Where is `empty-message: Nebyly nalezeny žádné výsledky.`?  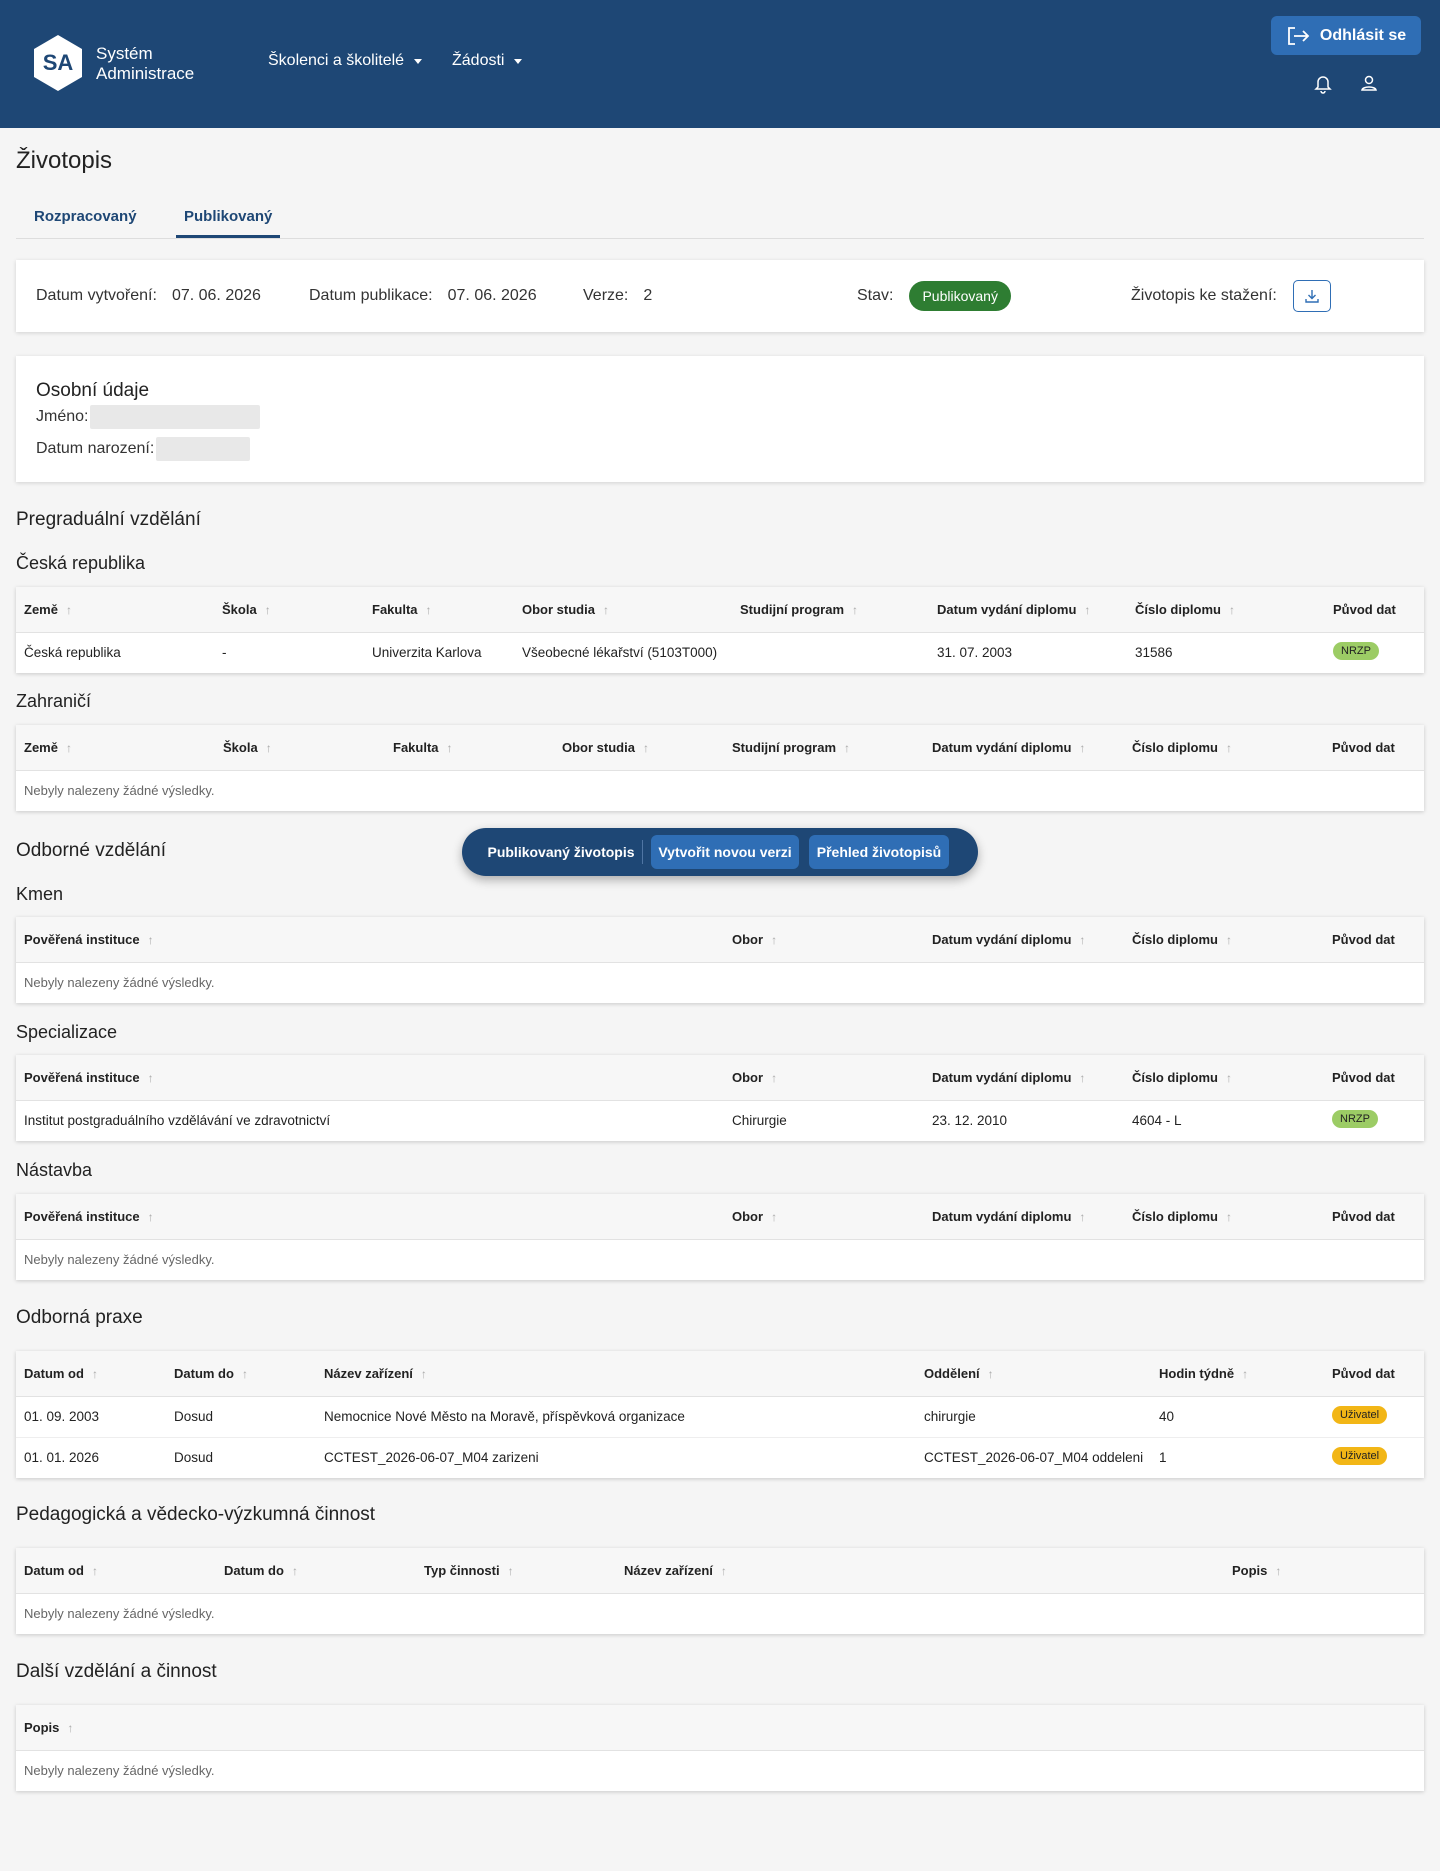 empty-message: Nebyly nalezeny žádné výsledky. is located at coordinates (119, 982).